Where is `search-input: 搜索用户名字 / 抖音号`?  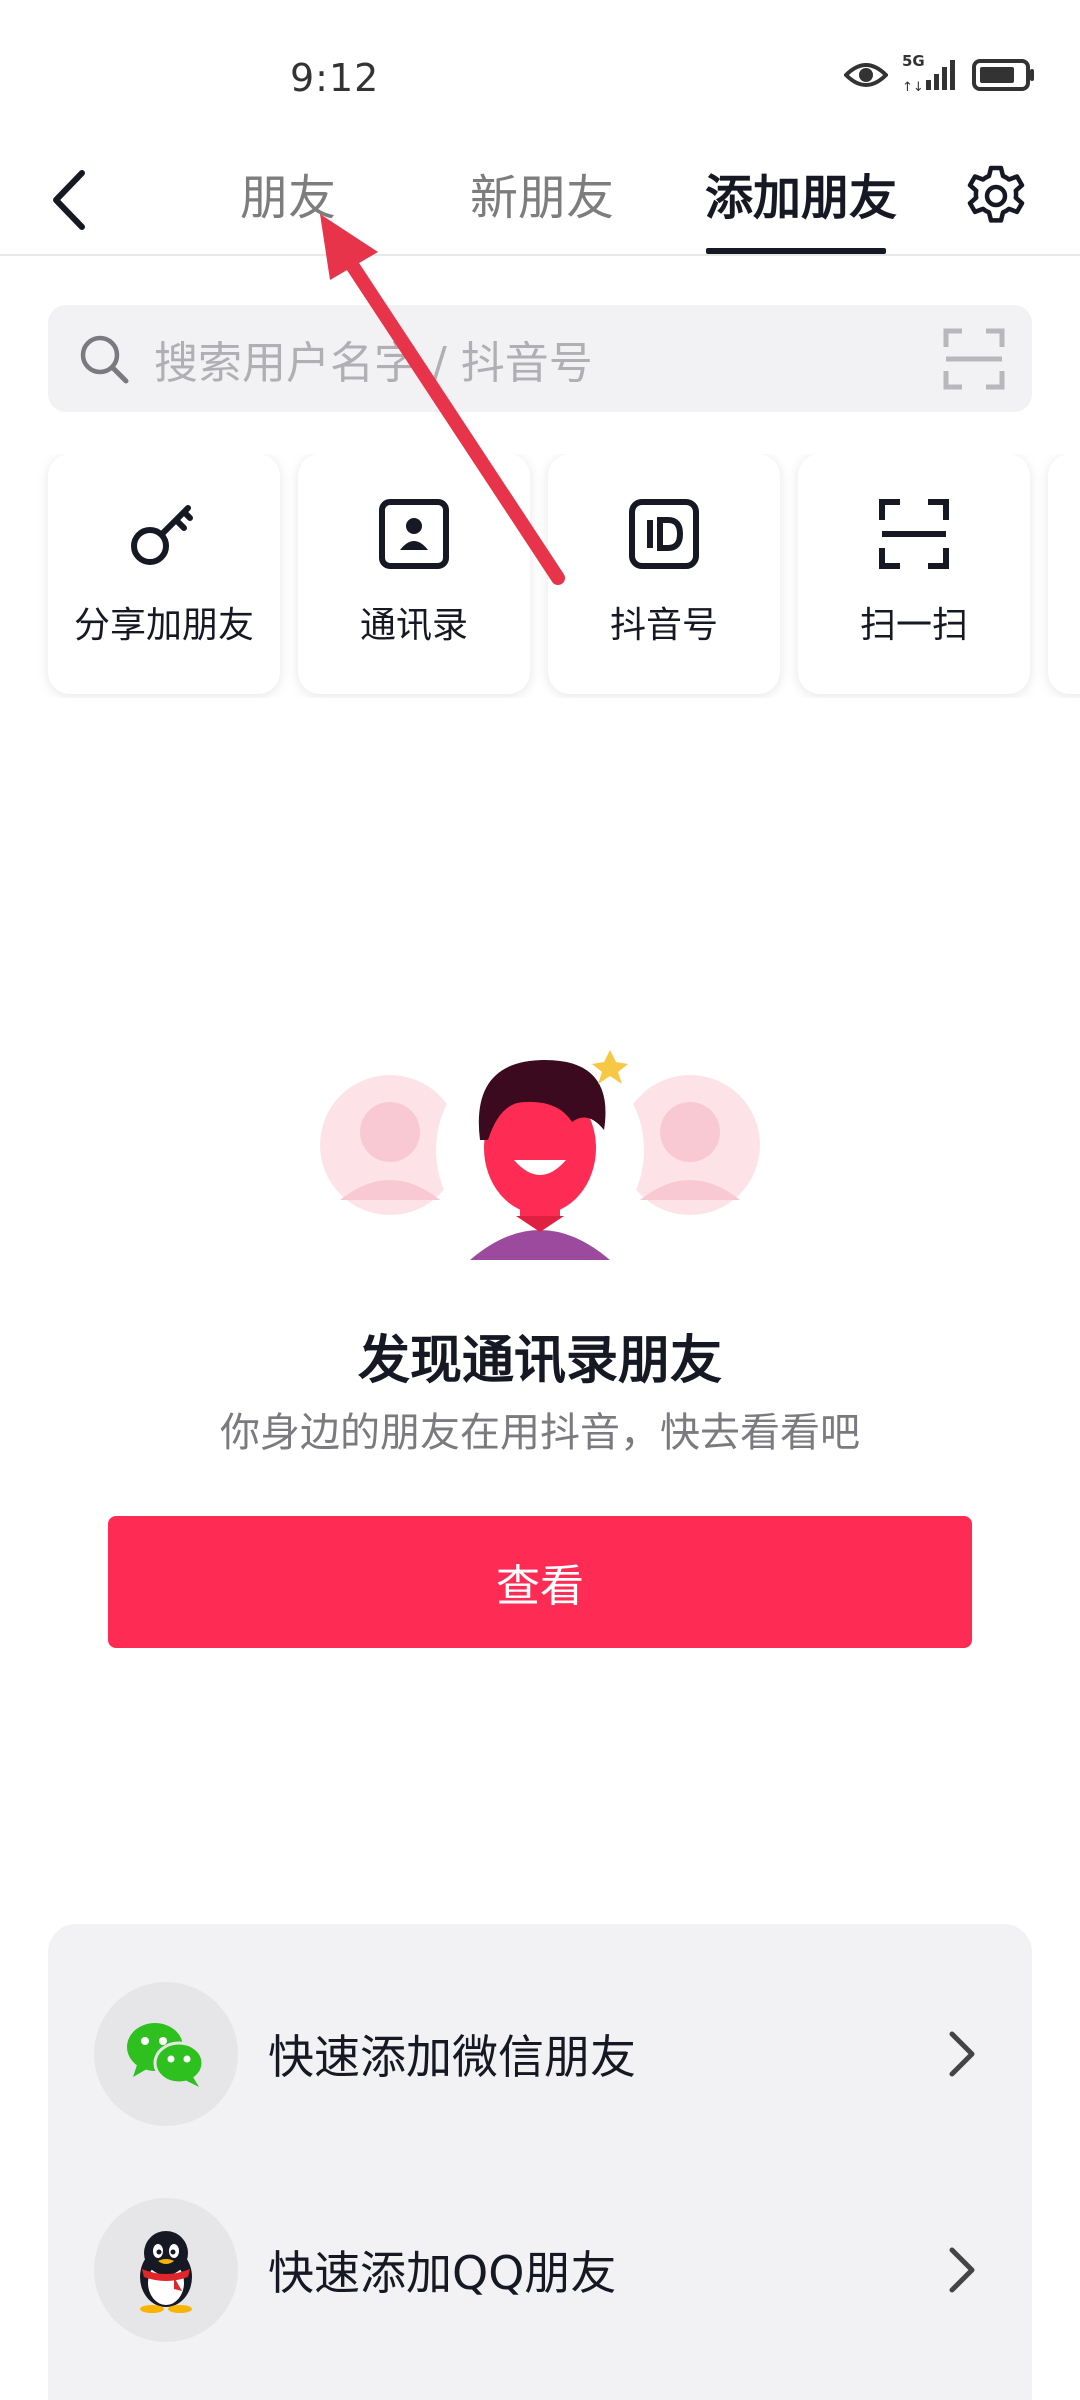 search-input: 搜索用户名字 / 抖音号 is located at coordinates (548, 359).